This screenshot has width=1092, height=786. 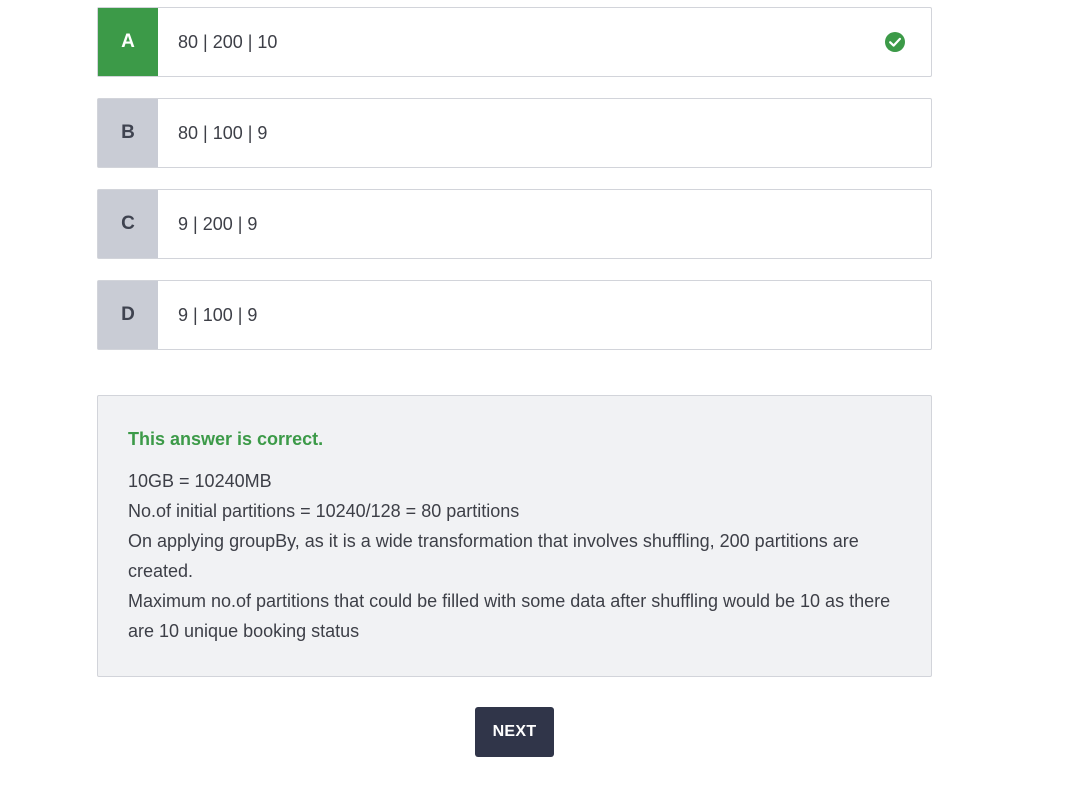 I want to click on option-letter: D, so click(x=128, y=315).